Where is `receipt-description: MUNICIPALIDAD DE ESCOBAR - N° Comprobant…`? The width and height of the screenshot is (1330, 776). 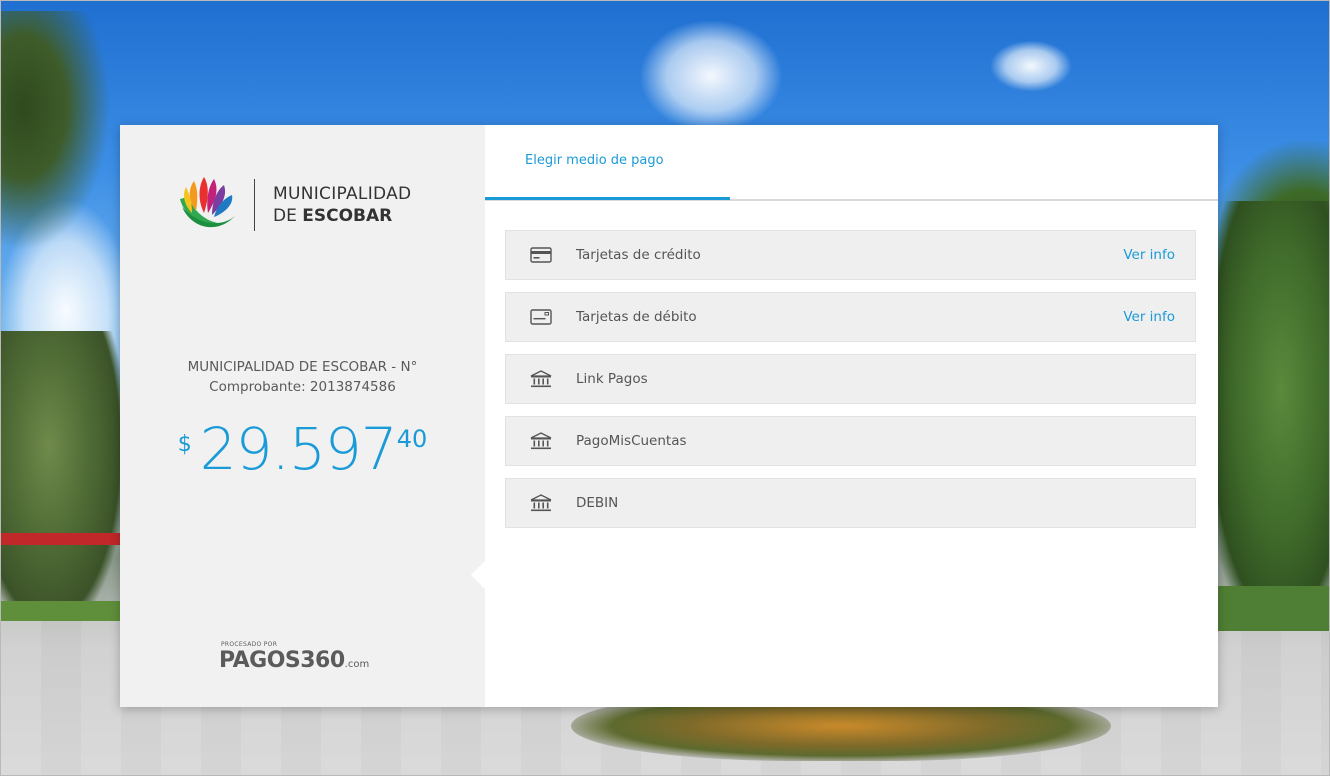 receipt-description: MUNICIPALIDAD DE ESCOBAR - N° Comprobant… is located at coordinates (302, 377).